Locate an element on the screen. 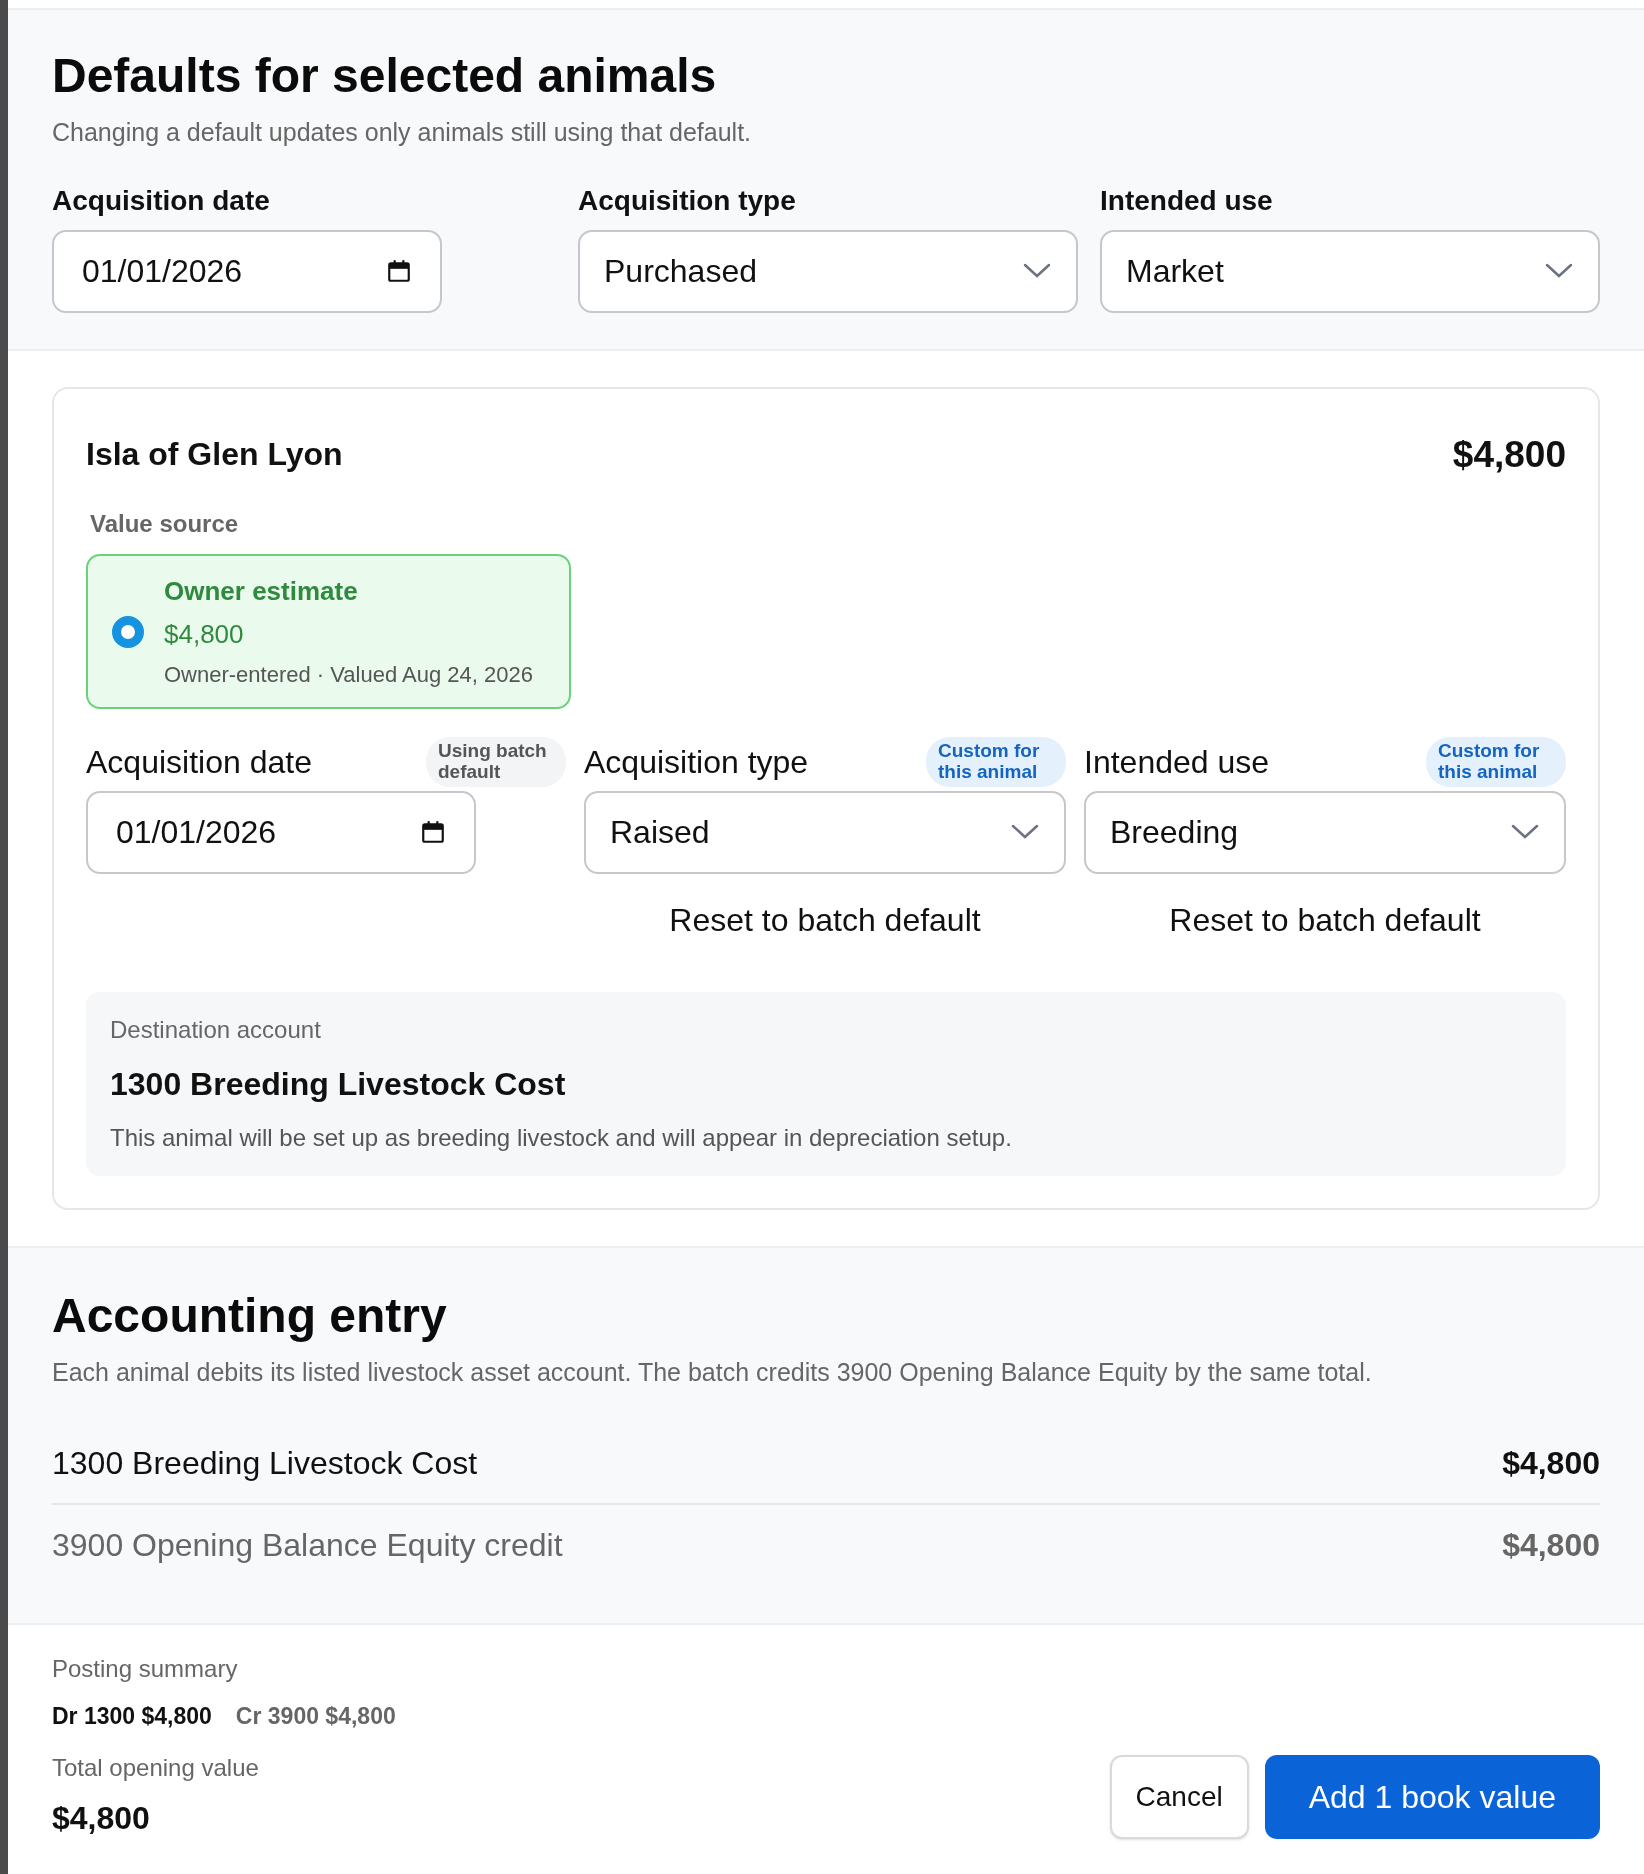  radio-button is located at coordinates (128, 631).